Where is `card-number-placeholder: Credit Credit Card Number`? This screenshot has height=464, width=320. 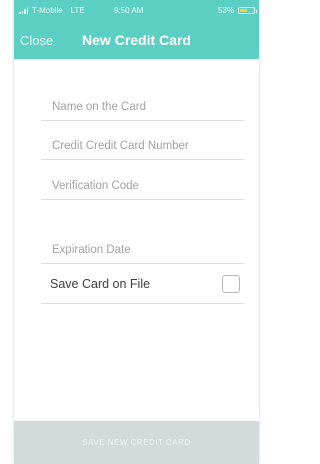
card-number-placeholder: Credit Credit Card Number is located at coordinates (120, 146).